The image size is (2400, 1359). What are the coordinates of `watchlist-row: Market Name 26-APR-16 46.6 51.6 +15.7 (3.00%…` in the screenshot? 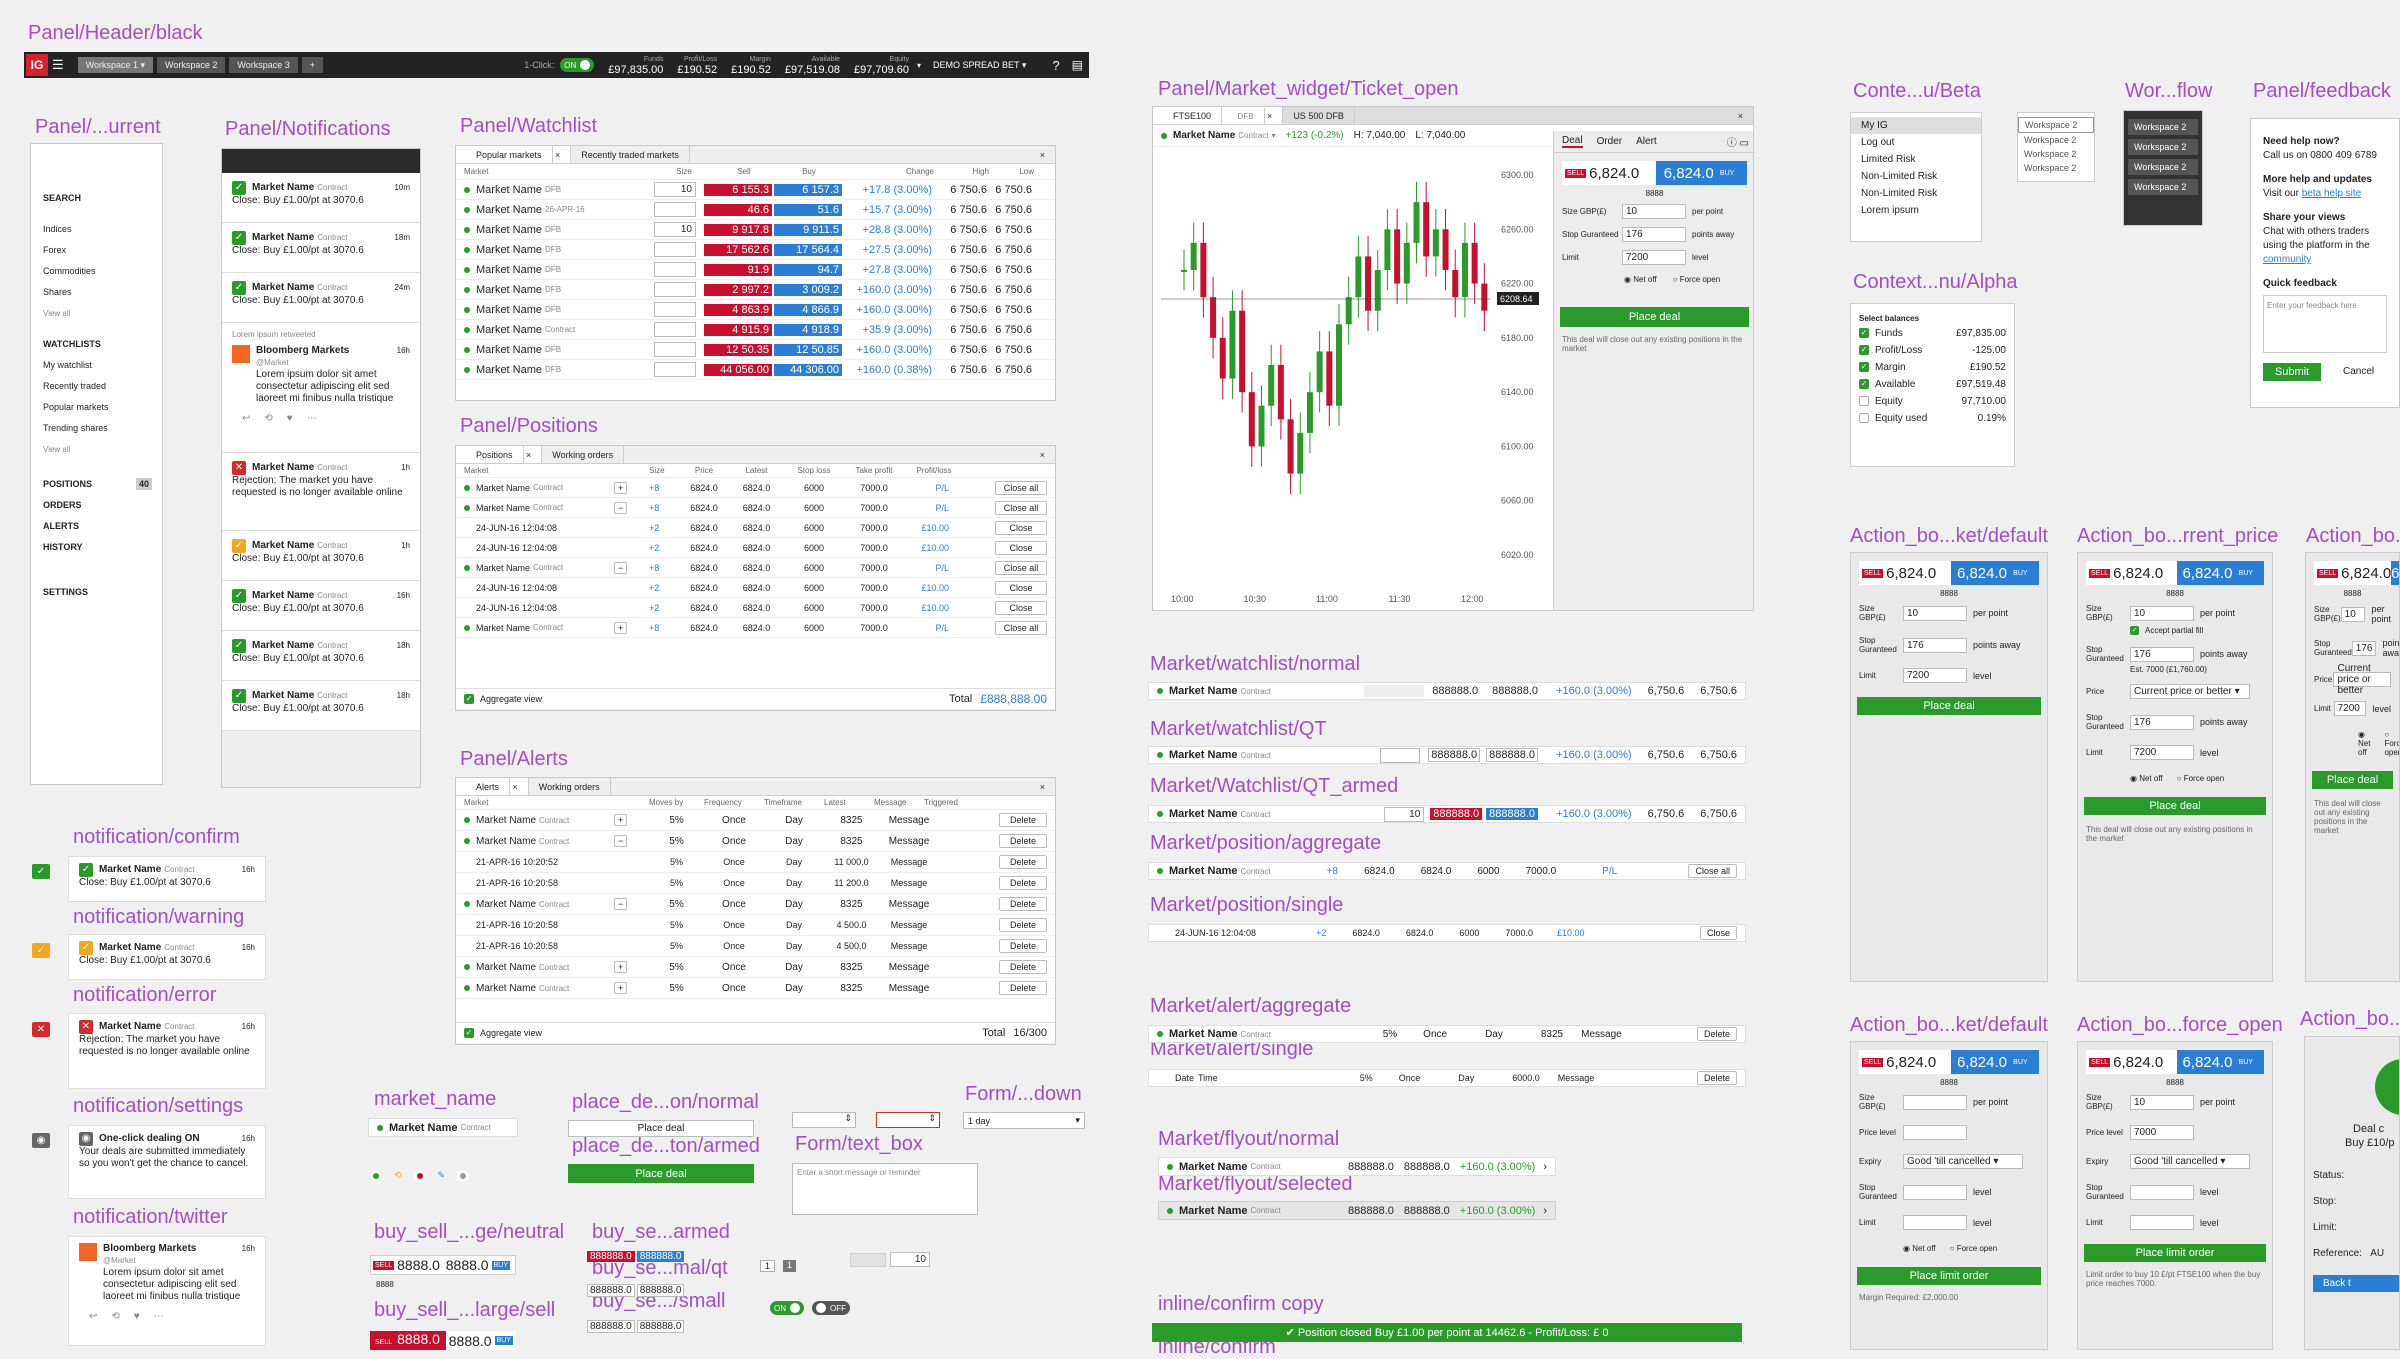 It's located at (755, 210).